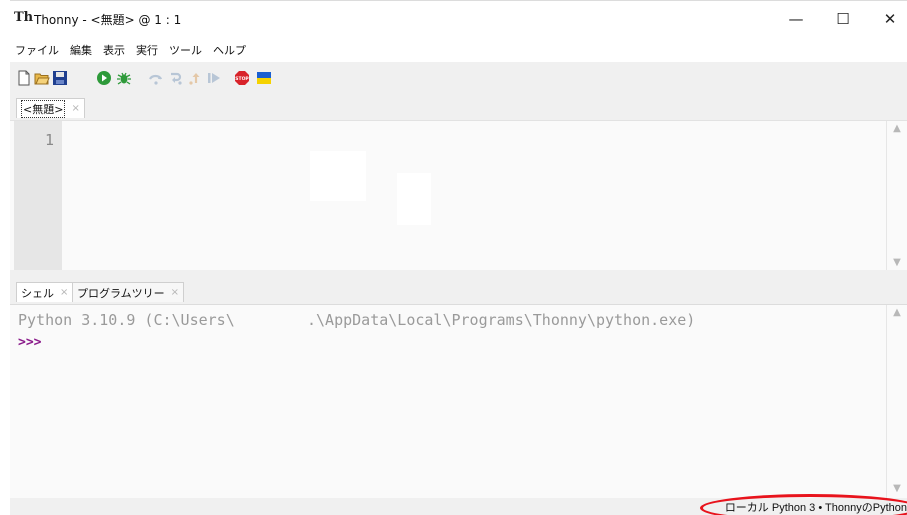 The height and width of the screenshot is (515, 907). I want to click on window-edge, so click(5, 257).